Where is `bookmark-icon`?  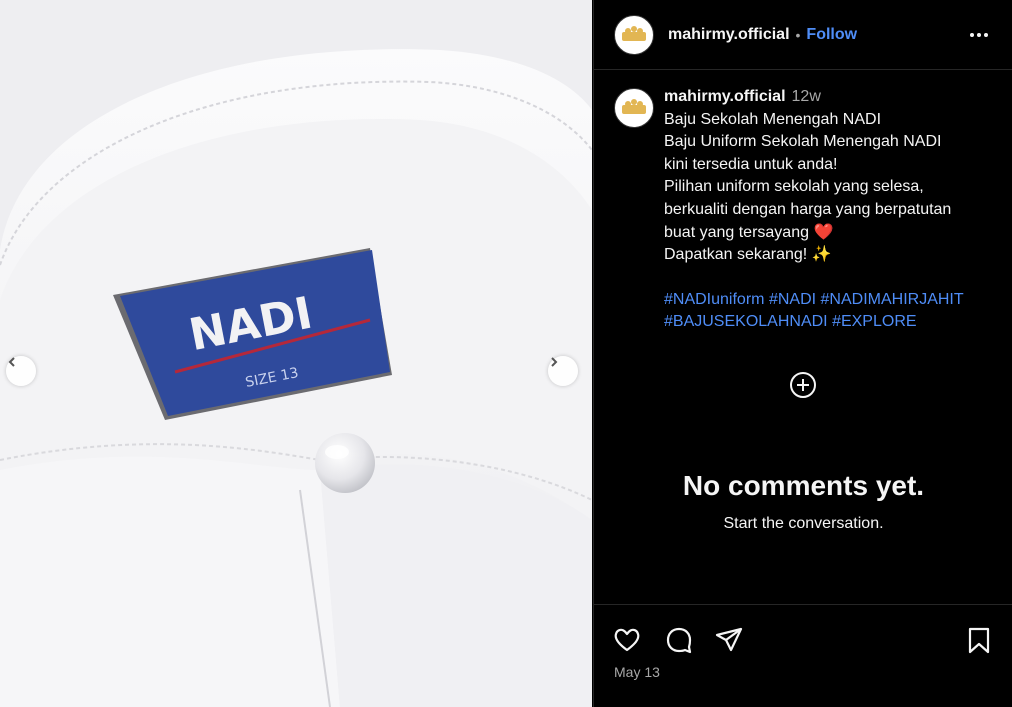 bookmark-icon is located at coordinates (979, 640).